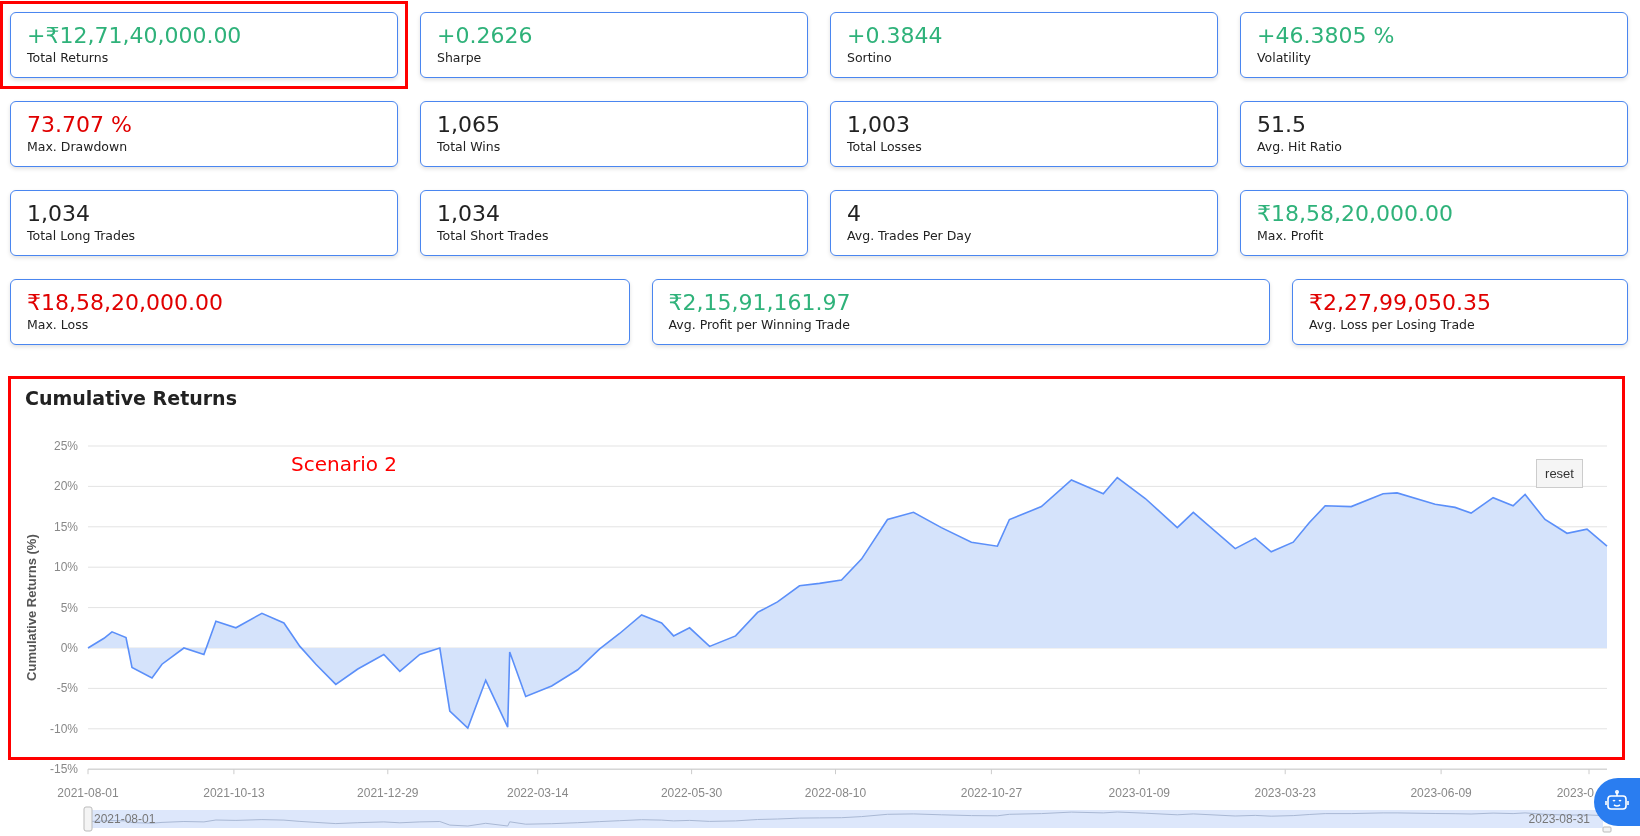 The image size is (1640, 836). Describe the element at coordinates (1282, 125) in the screenshot. I see `stat-value: 51.5` at that location.